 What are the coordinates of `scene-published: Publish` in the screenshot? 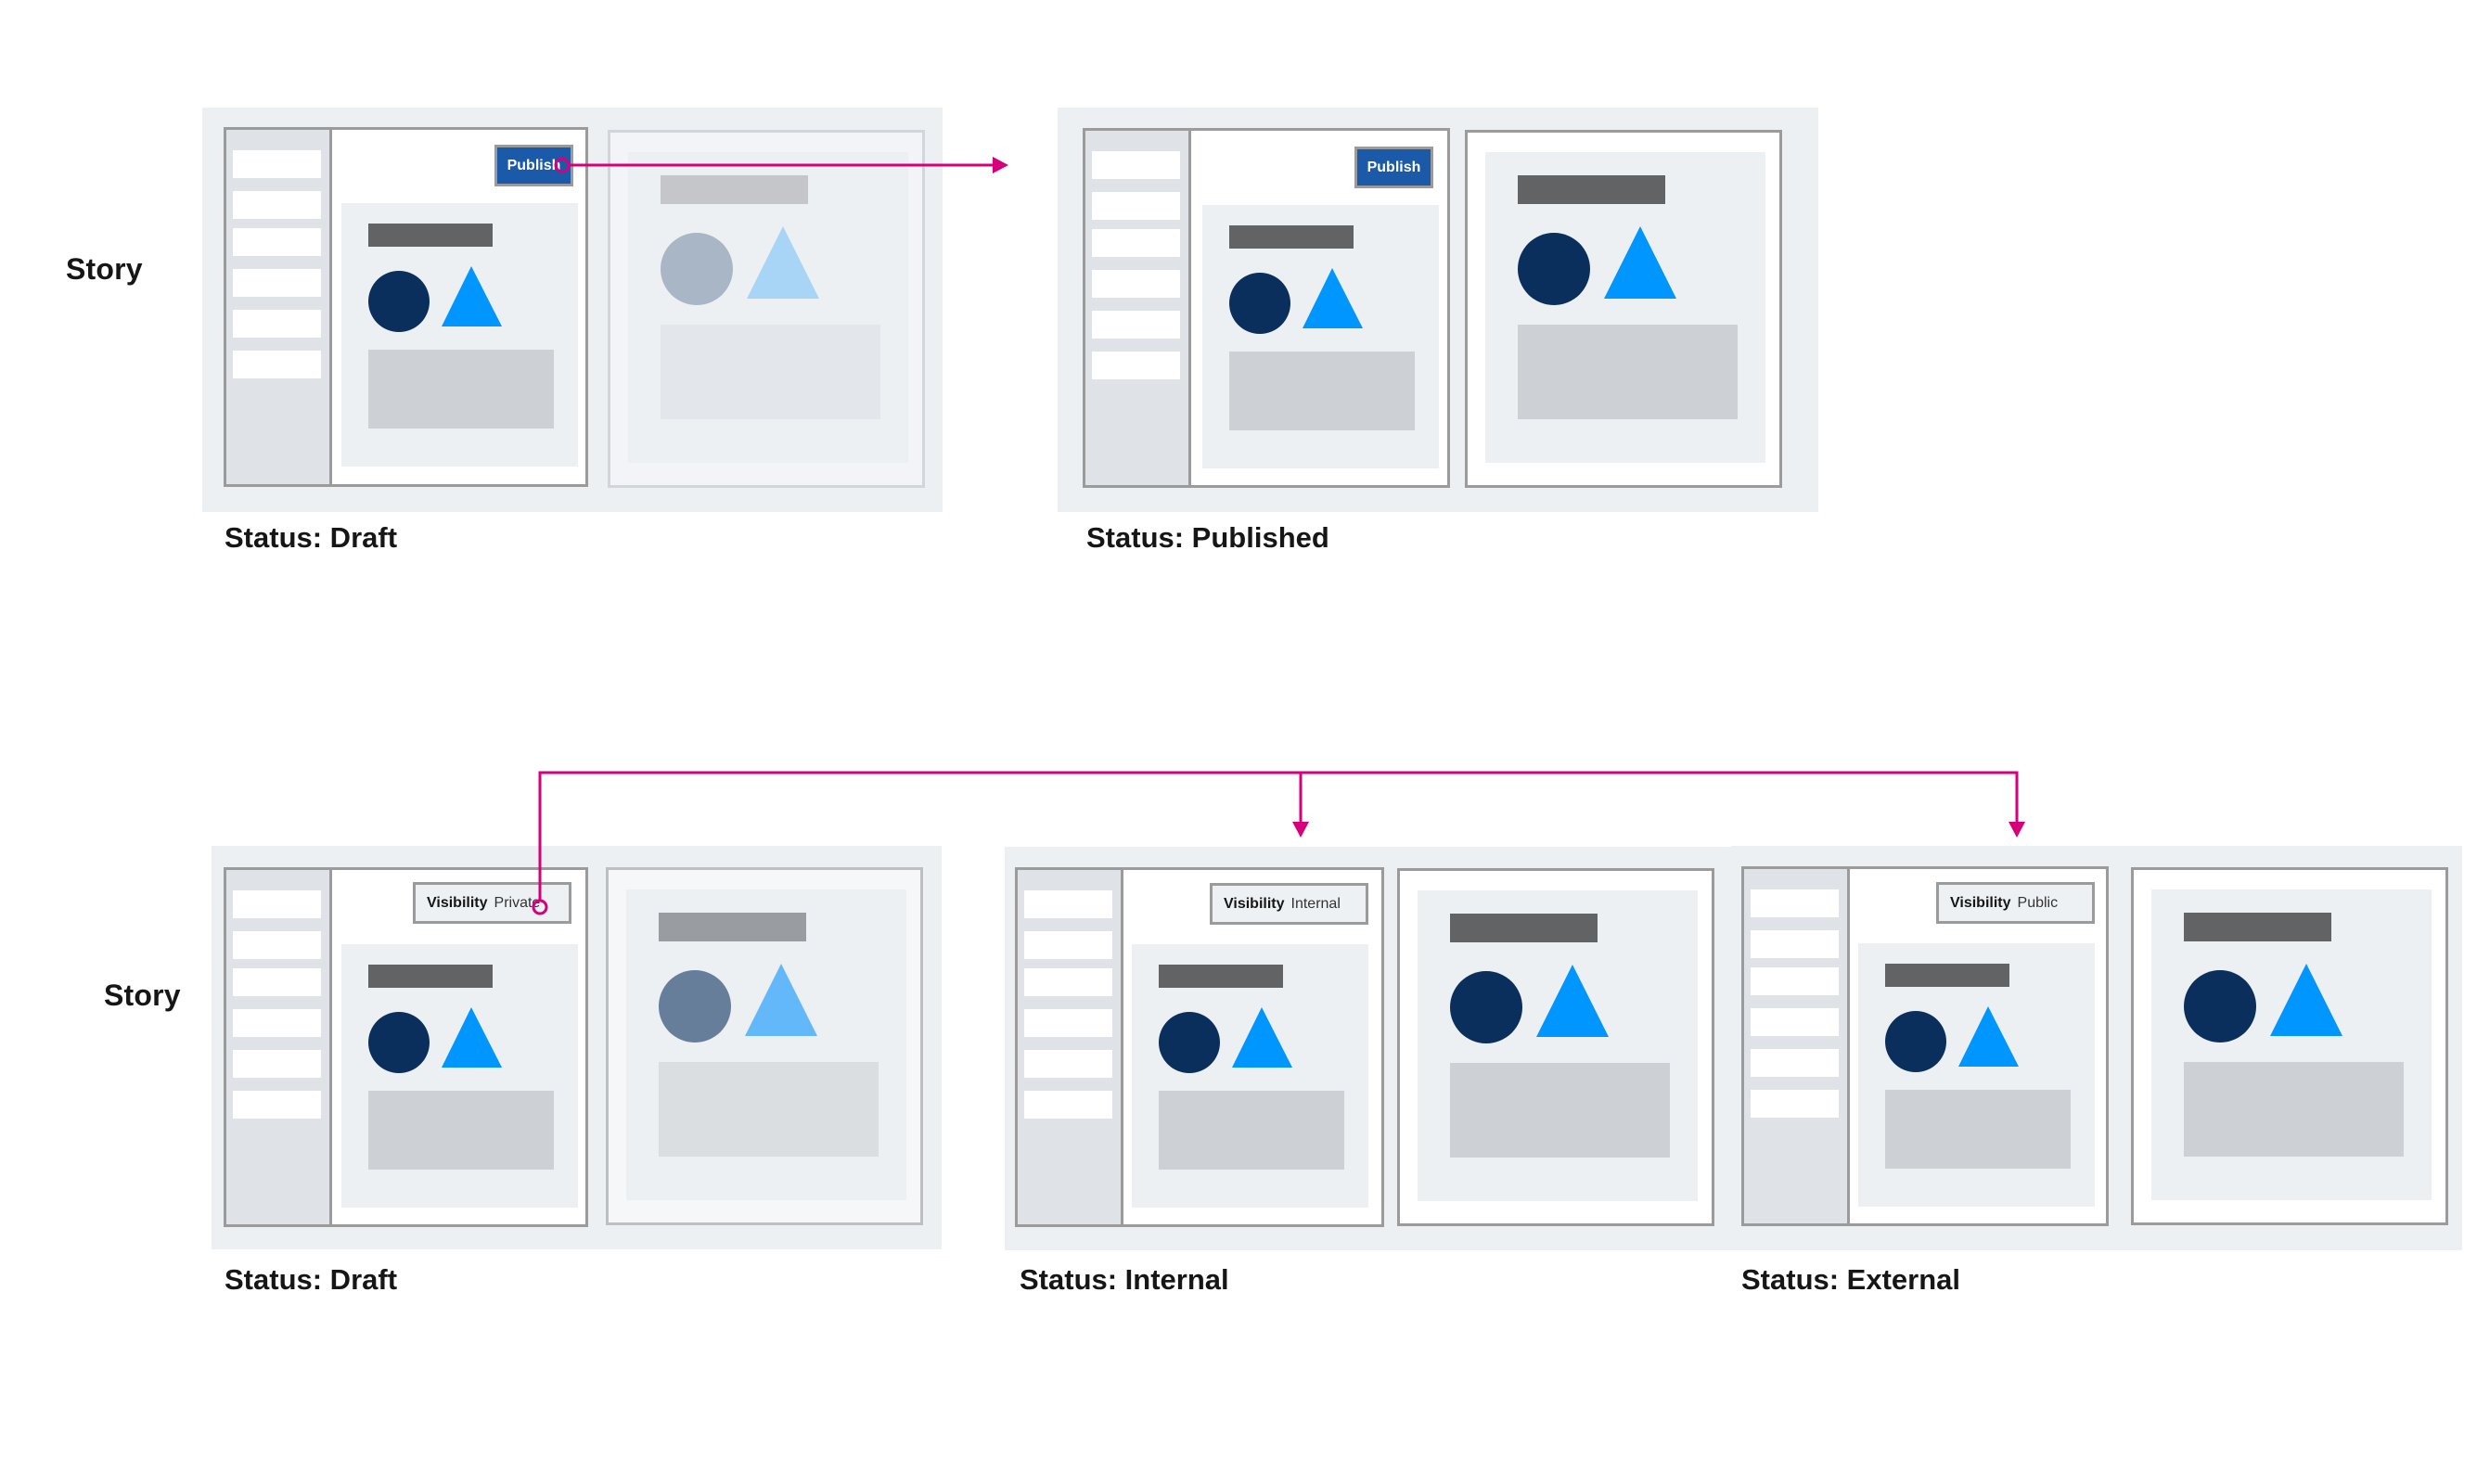 It's located at (1438, 310).